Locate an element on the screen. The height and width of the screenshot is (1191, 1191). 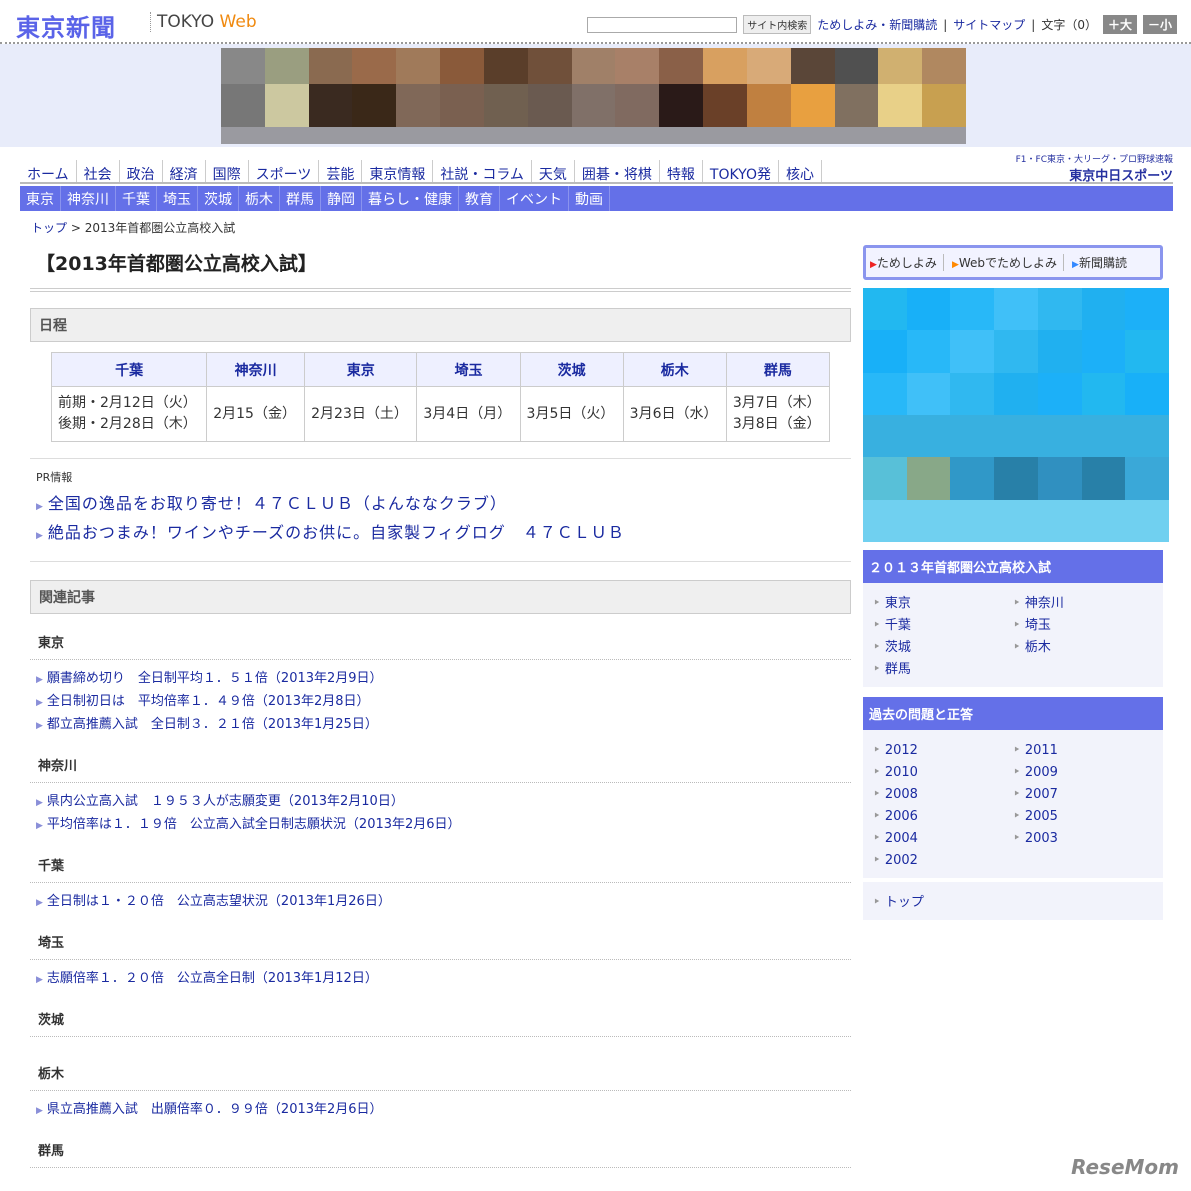
schedule-header: 千葉 is located at coordinates (129, 369).